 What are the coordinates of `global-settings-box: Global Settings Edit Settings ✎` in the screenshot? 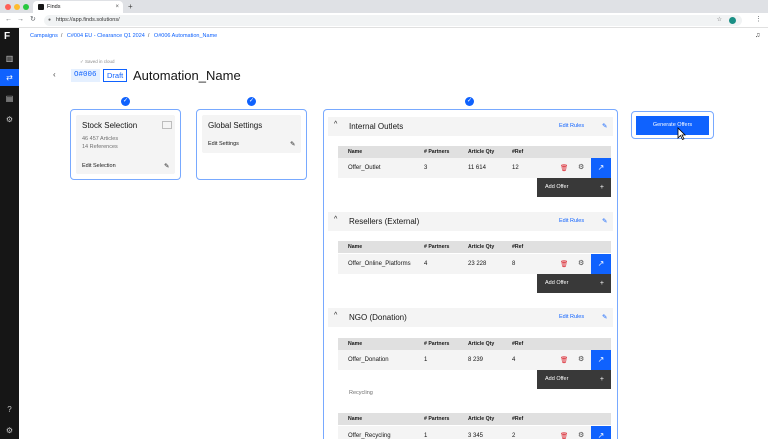 It's located at (251, 144).